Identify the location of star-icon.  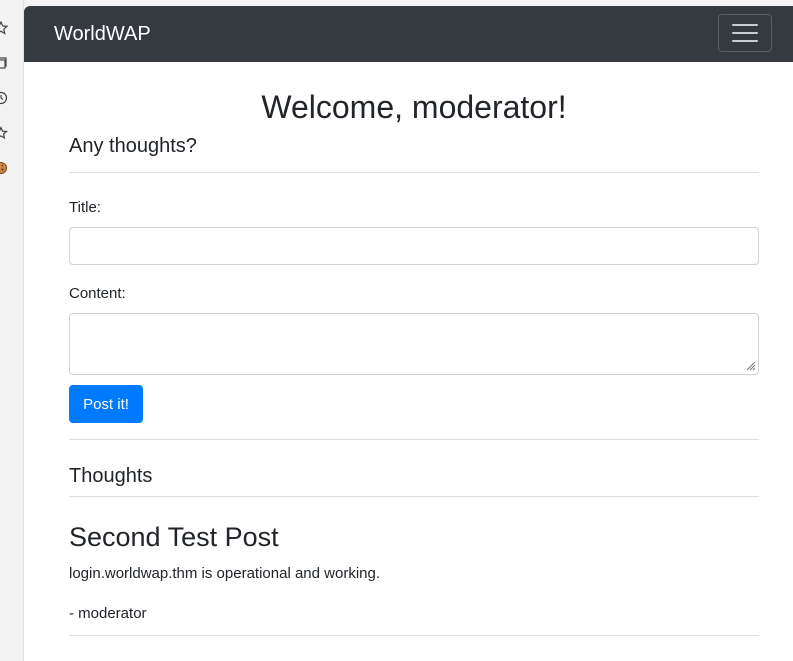
(4, 28).